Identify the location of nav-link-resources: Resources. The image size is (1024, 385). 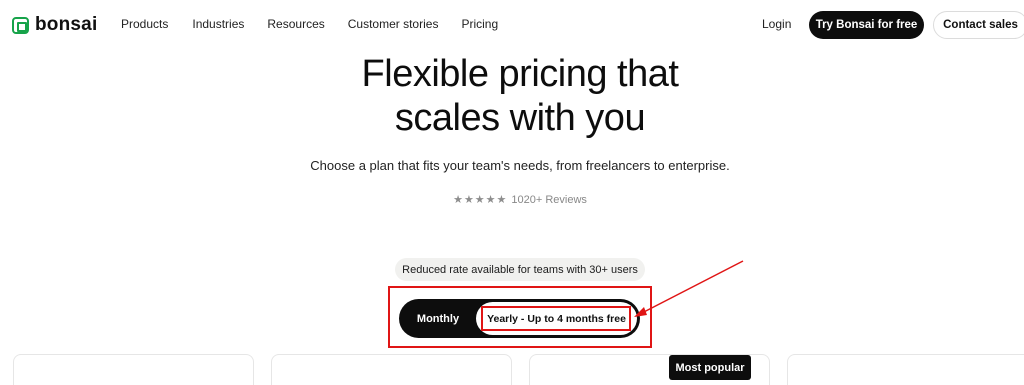
(295, 24).